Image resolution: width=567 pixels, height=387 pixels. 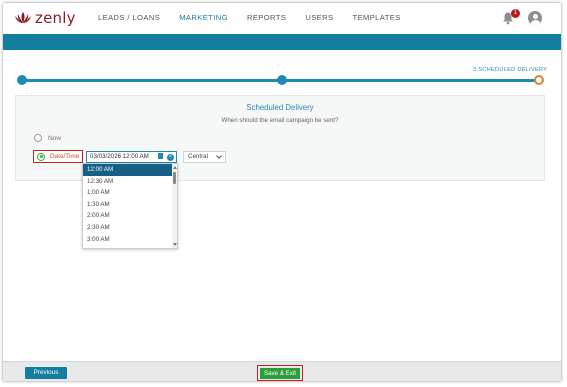 I want to click on timezone-select: Central, so click(x=204, y=157).